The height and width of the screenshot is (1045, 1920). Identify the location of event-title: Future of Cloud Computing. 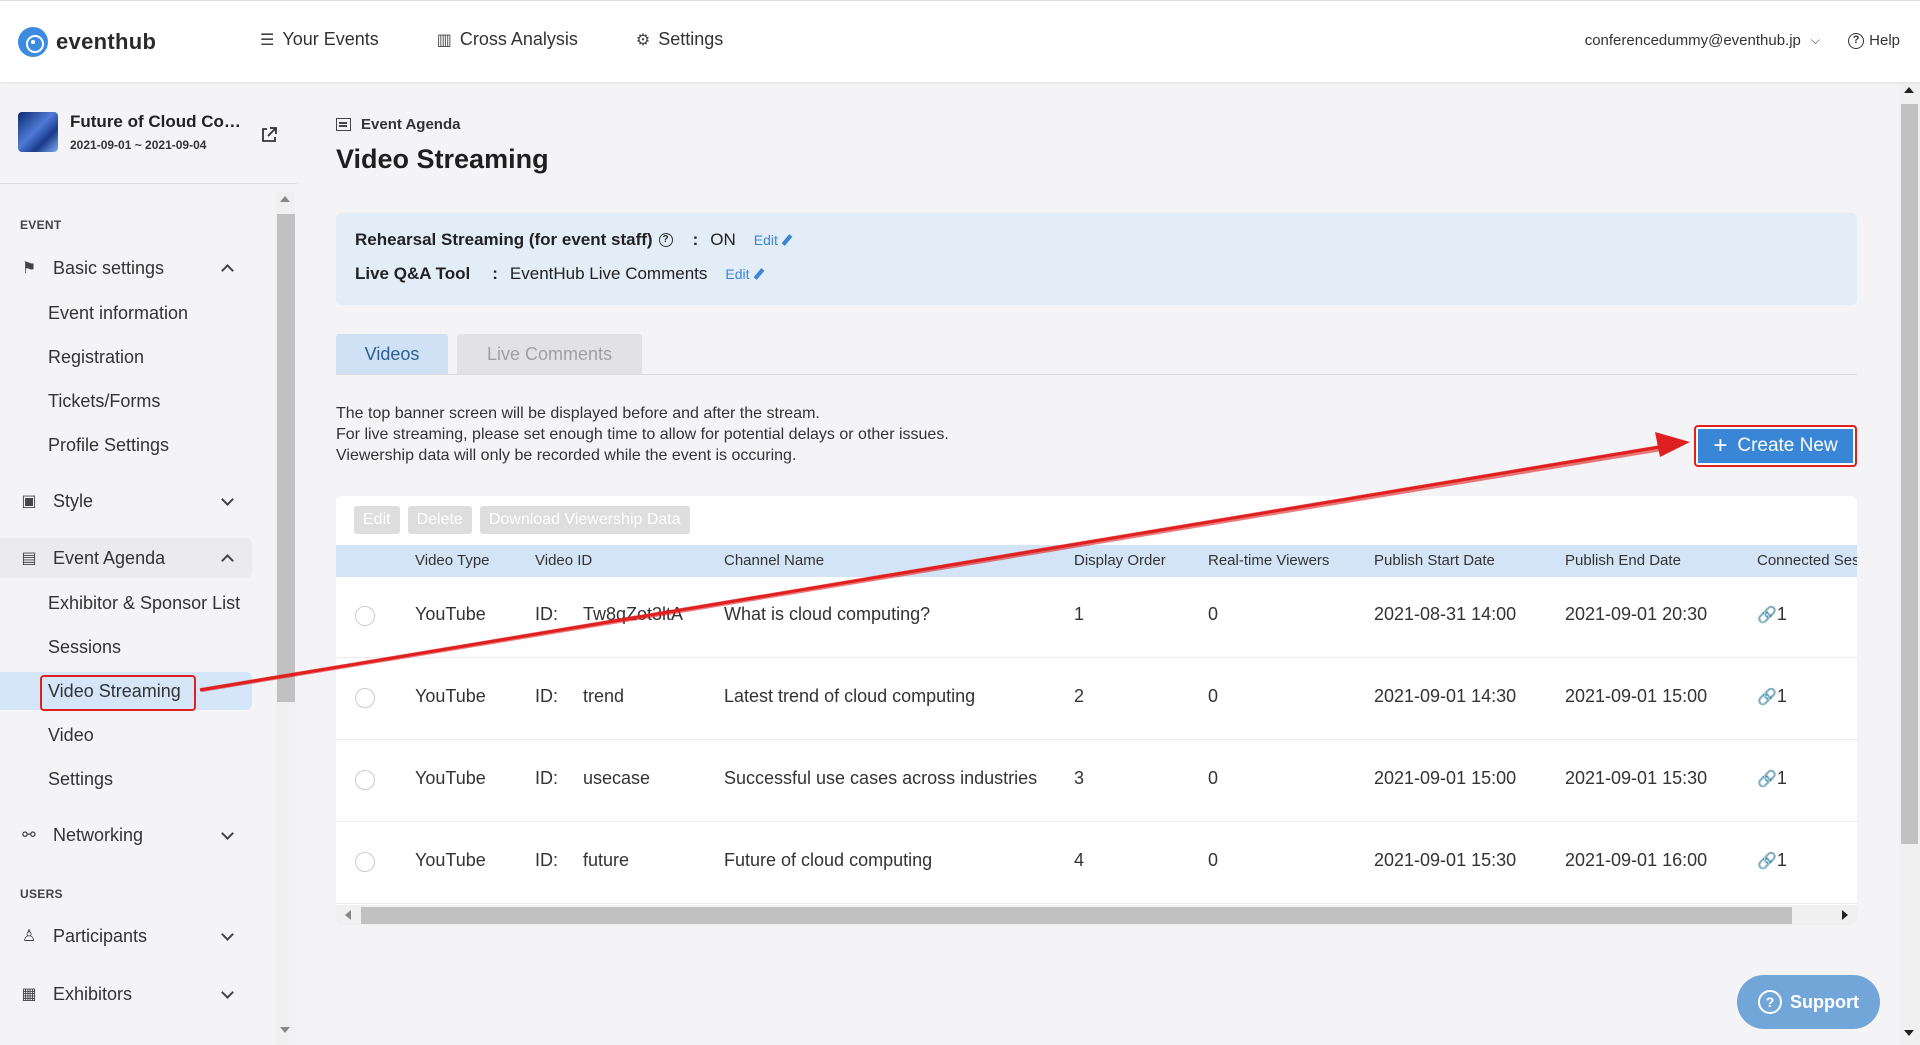
(162, 121).